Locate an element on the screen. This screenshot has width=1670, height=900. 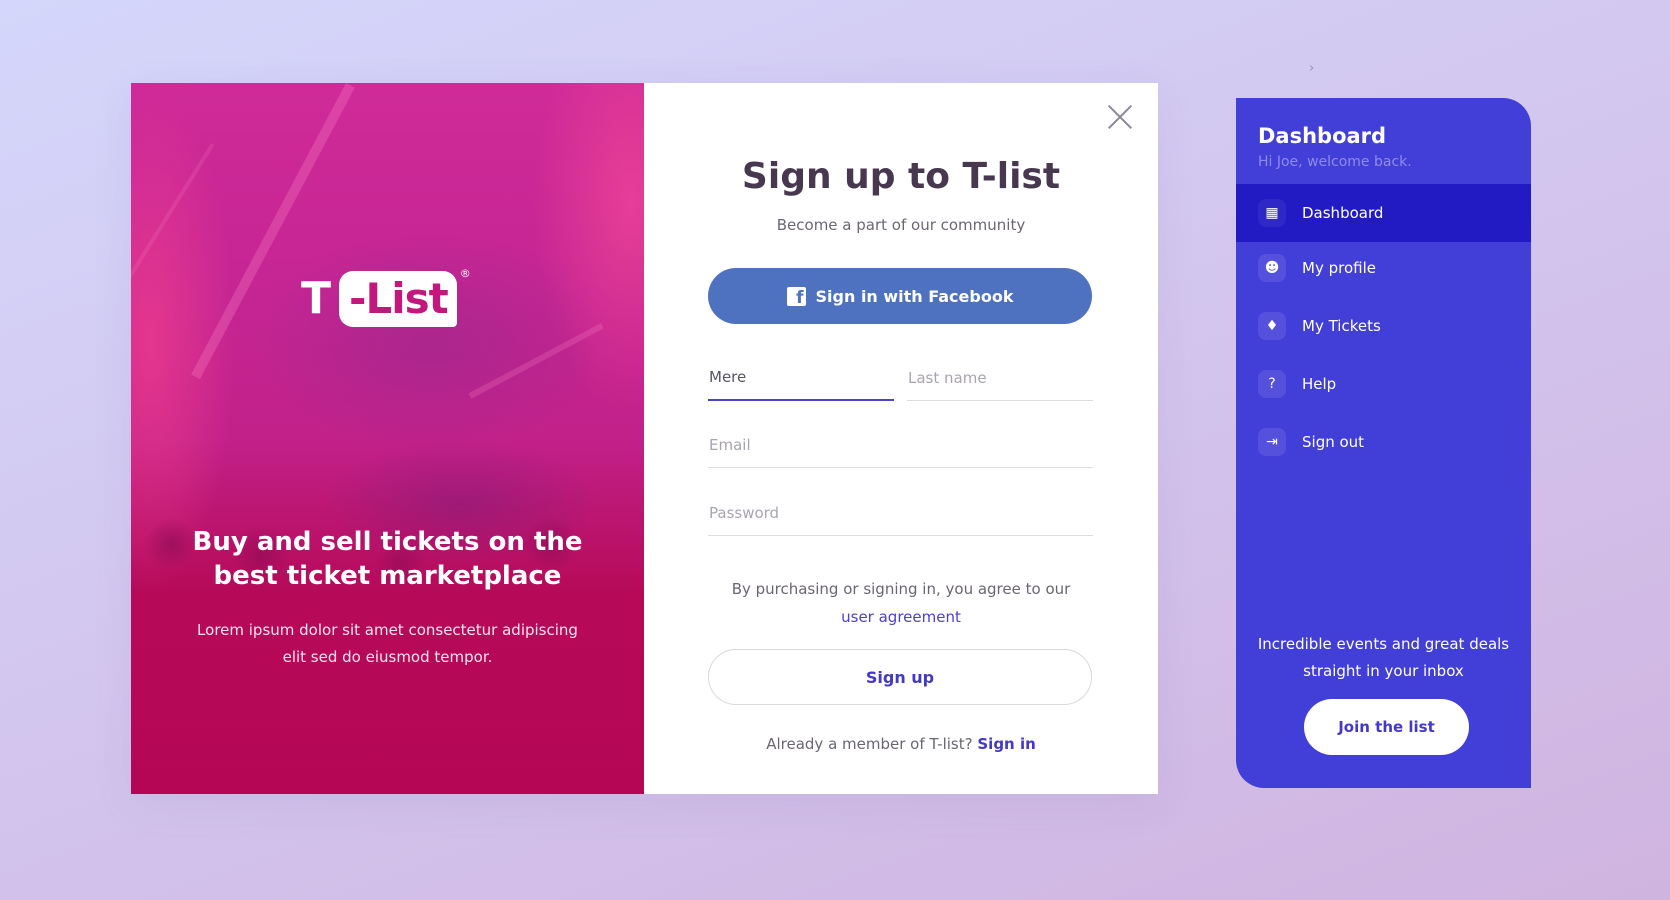
join-list-button: Join the list is located at coordinates (1386, 727).